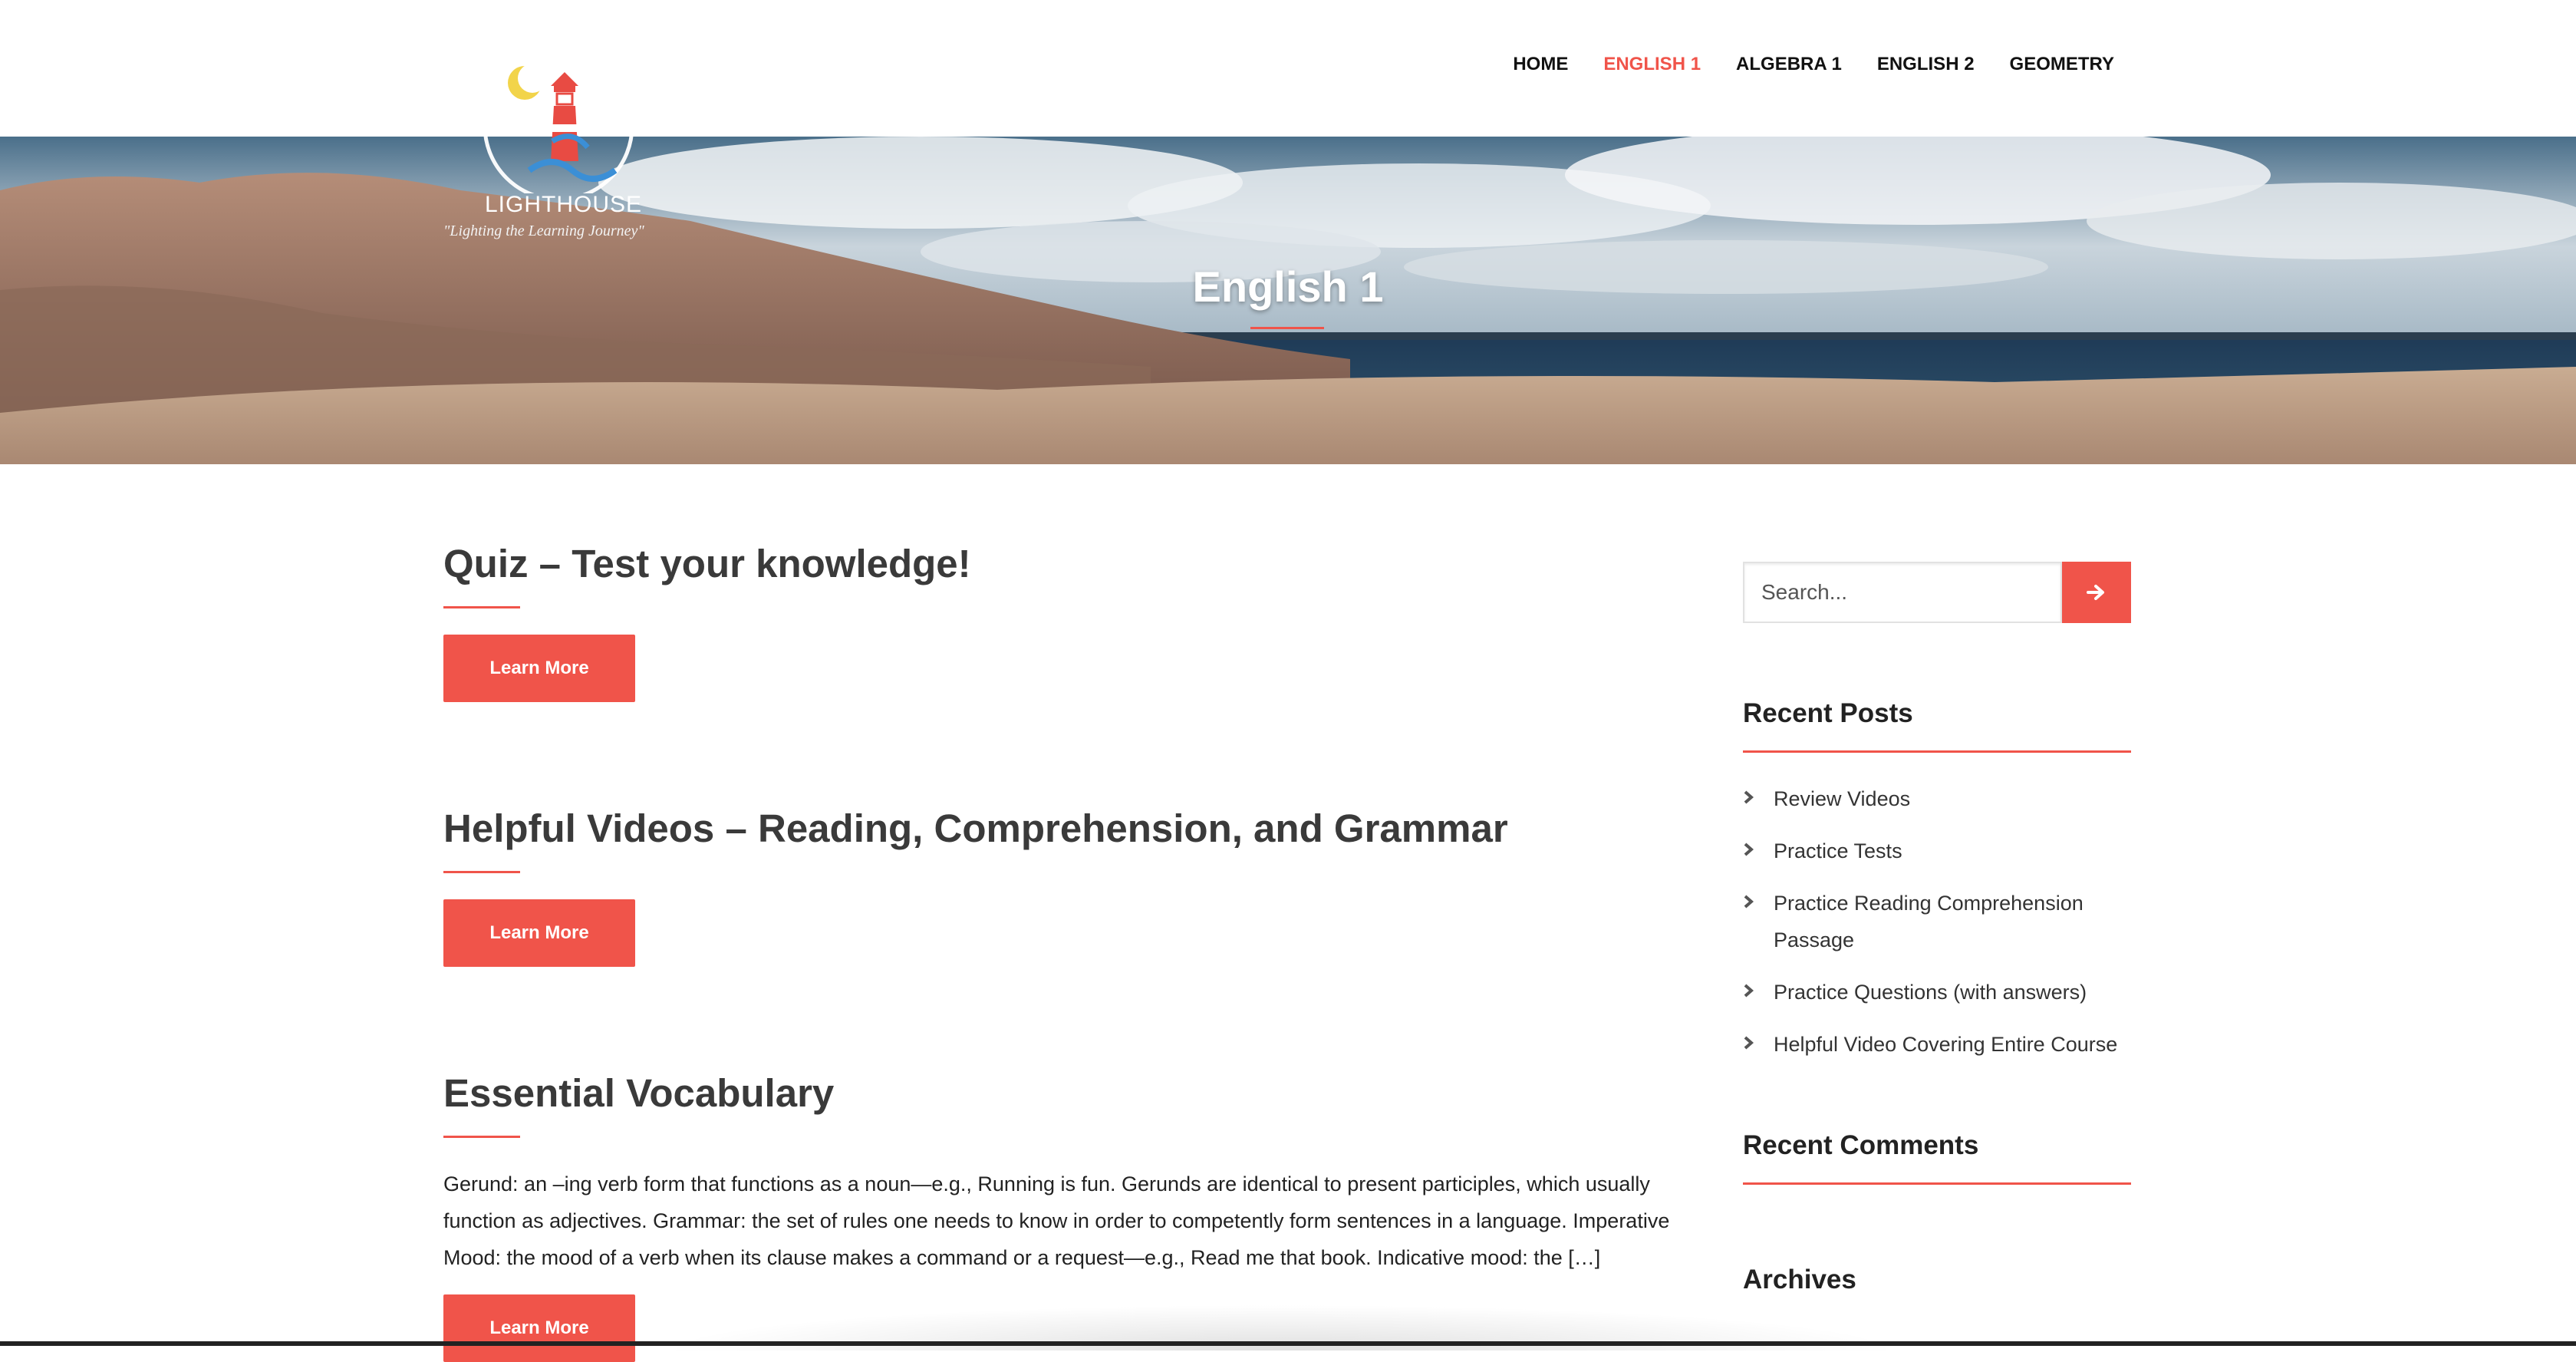  Describe the element at coordinates (1937, 799) in the screenshot. I see `list-item: Review Videos` at that location.